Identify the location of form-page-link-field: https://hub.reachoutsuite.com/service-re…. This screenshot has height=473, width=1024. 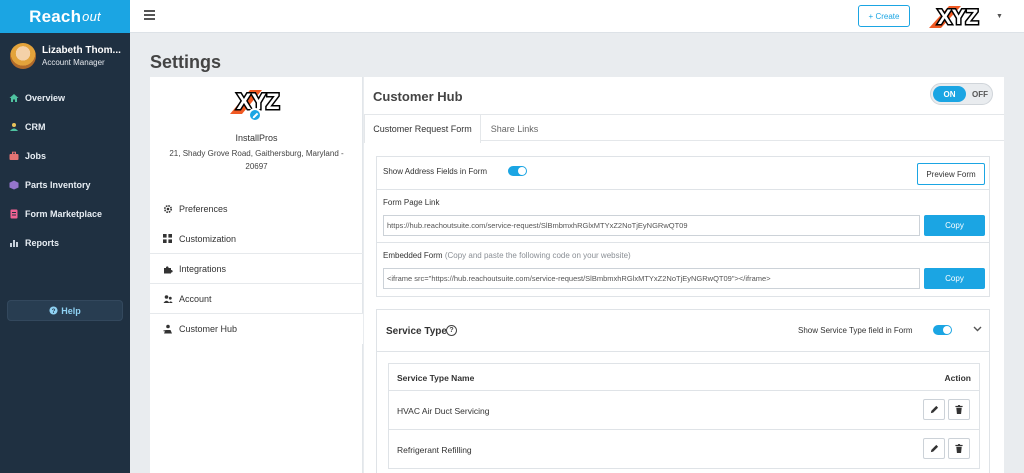
(651, 225).